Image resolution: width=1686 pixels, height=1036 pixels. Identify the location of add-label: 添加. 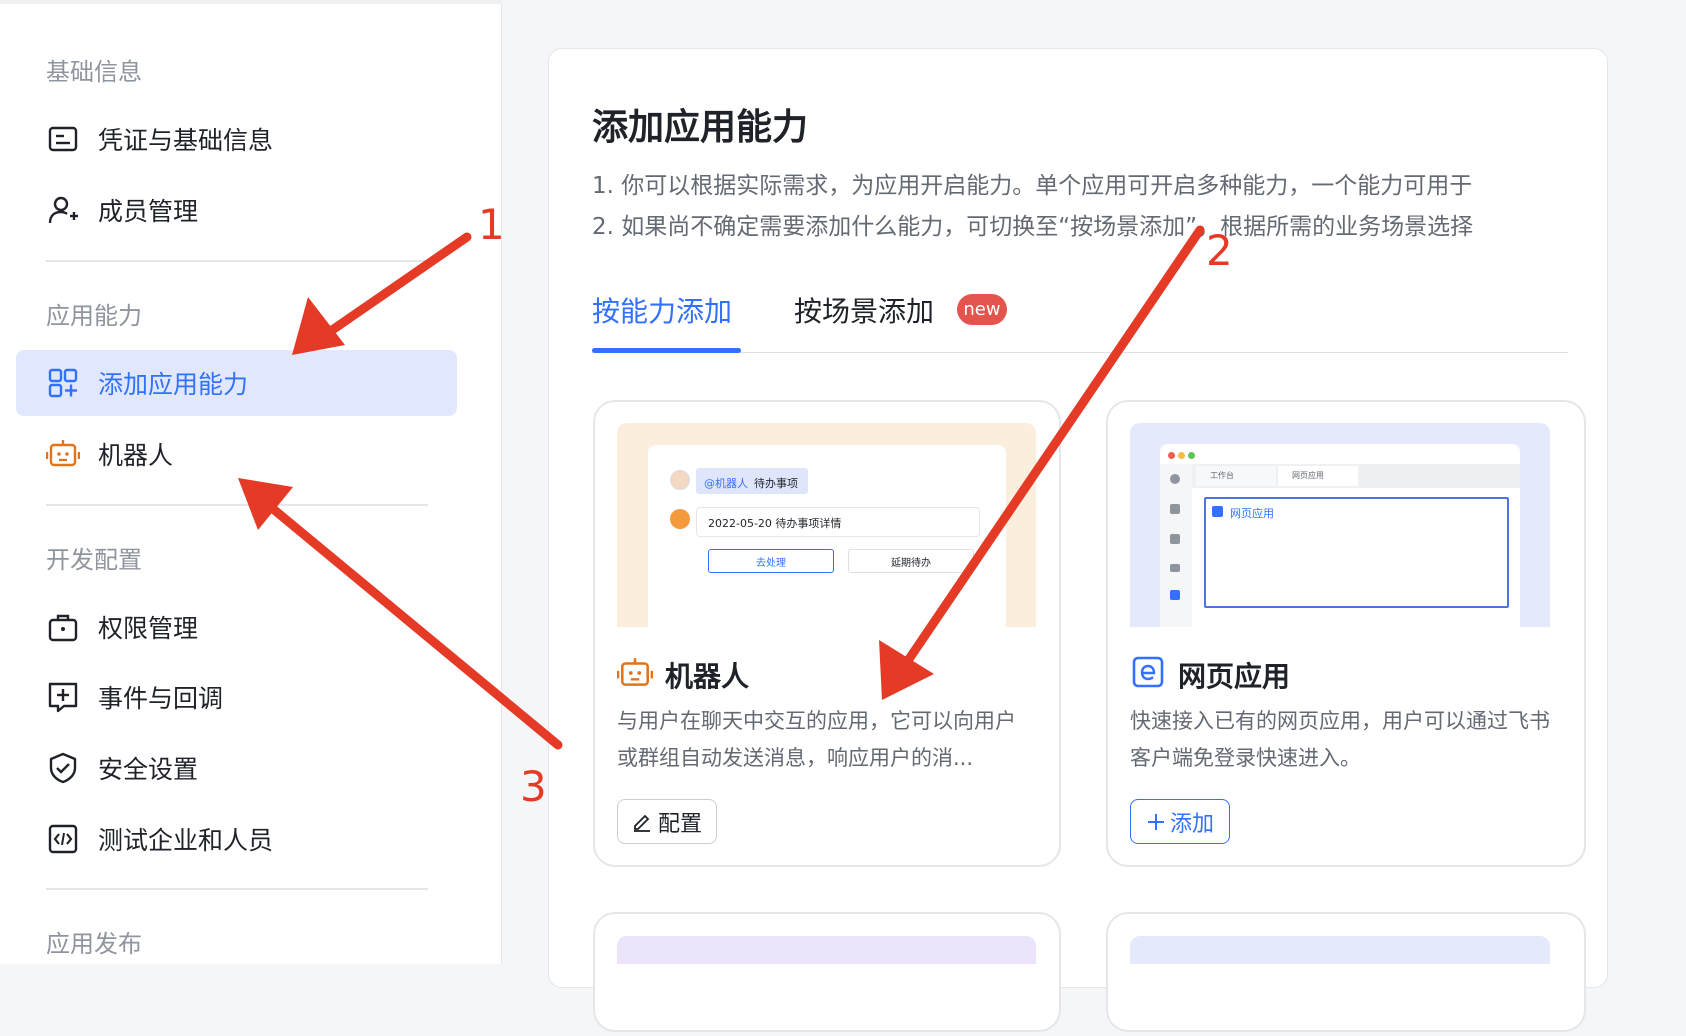
(1191, 824).